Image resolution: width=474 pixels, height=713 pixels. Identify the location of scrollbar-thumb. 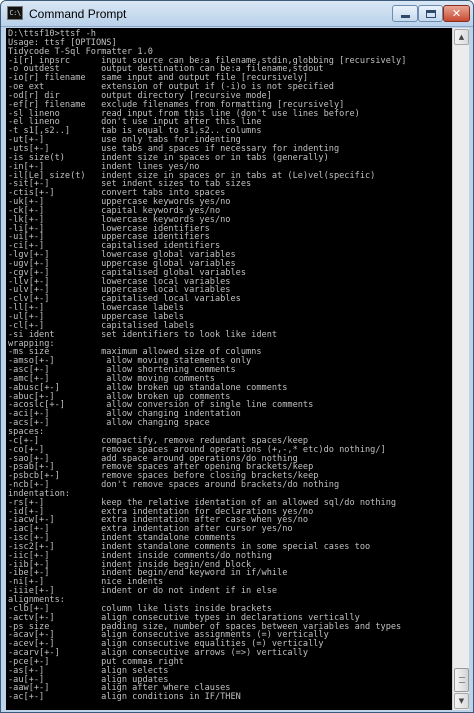
(461, 680).